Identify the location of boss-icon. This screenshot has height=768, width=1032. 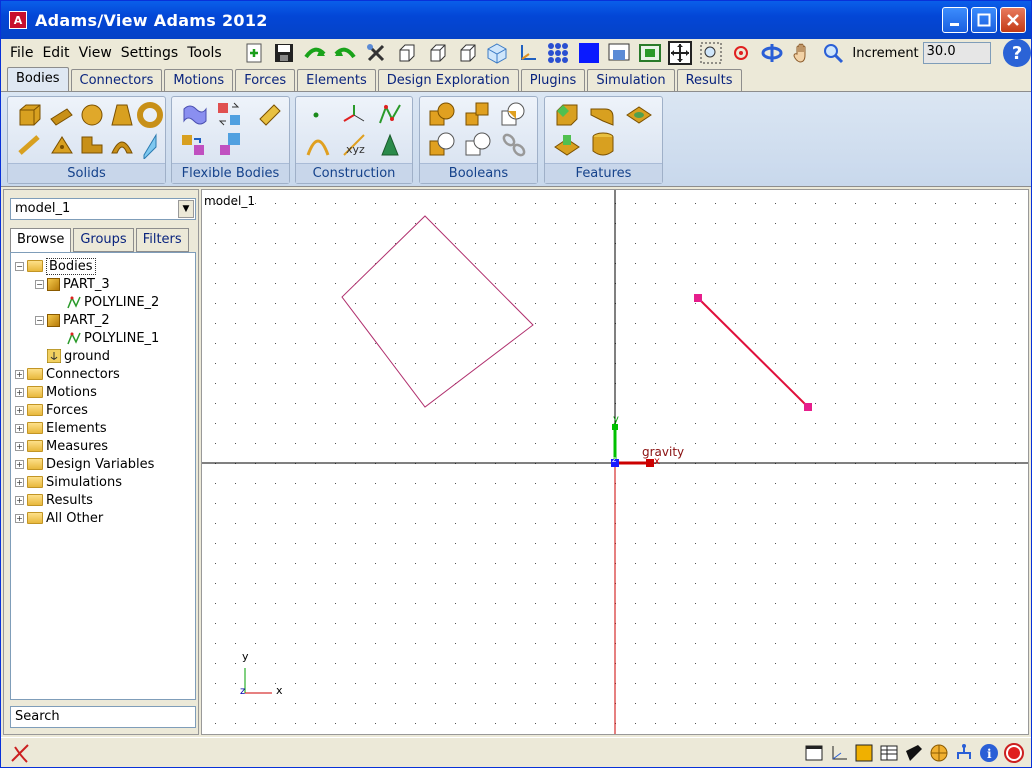
(567, 145).